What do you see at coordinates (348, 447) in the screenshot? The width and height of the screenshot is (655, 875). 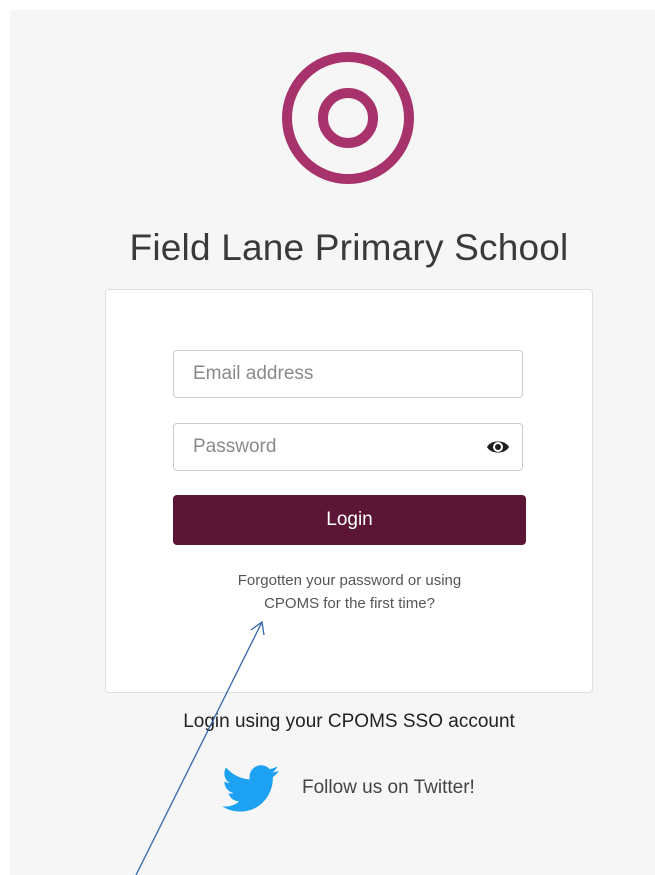 I see `password-input` at bounding box center [348, 447].